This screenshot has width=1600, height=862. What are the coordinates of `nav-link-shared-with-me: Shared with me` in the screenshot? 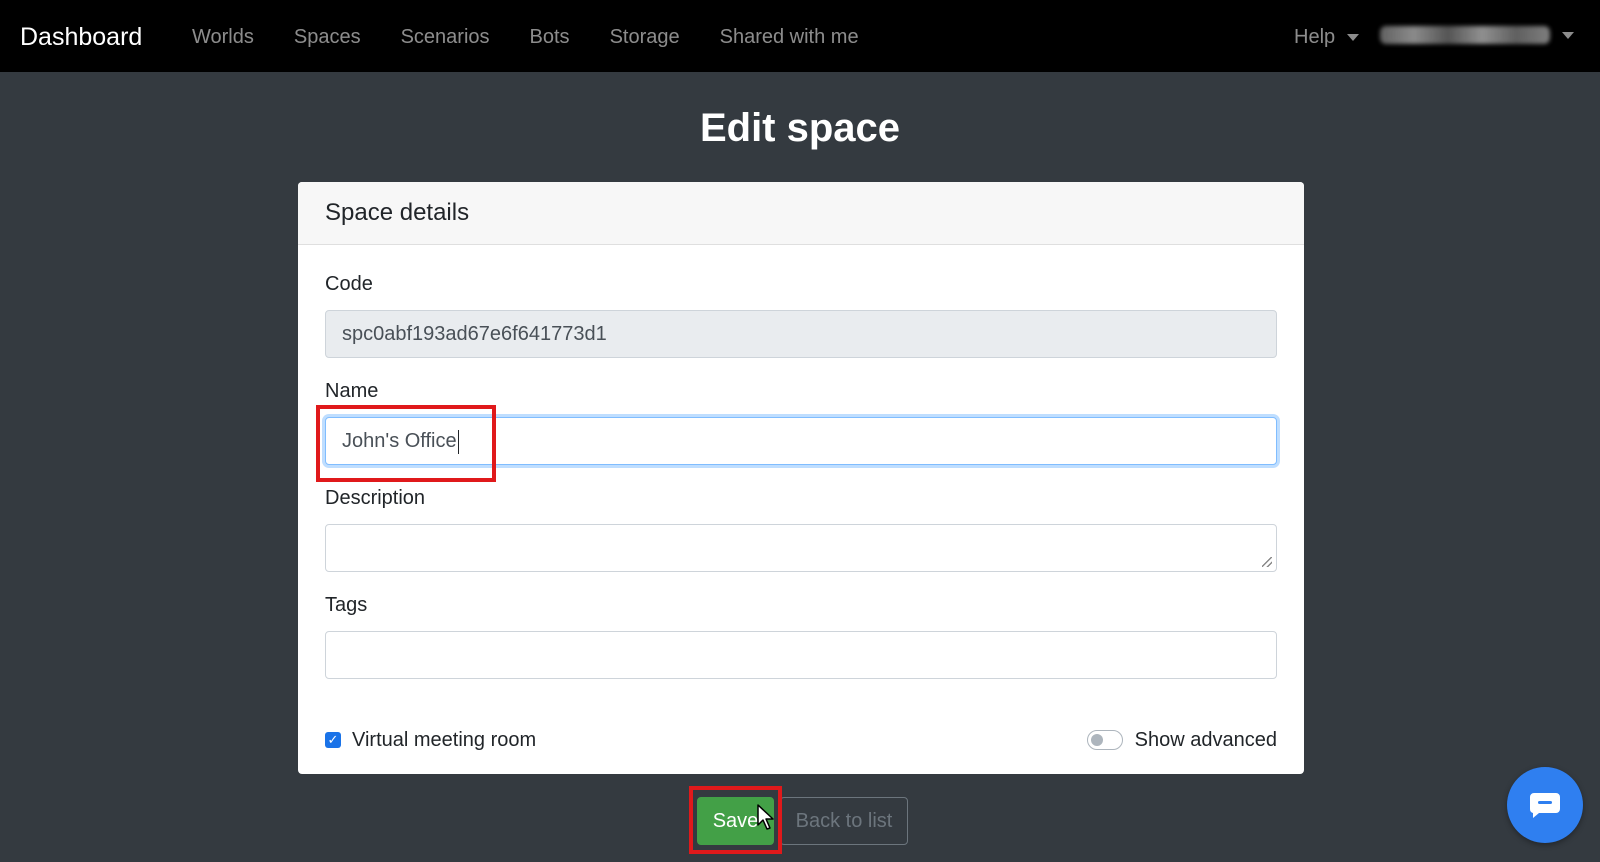 It's located at (789, 37).